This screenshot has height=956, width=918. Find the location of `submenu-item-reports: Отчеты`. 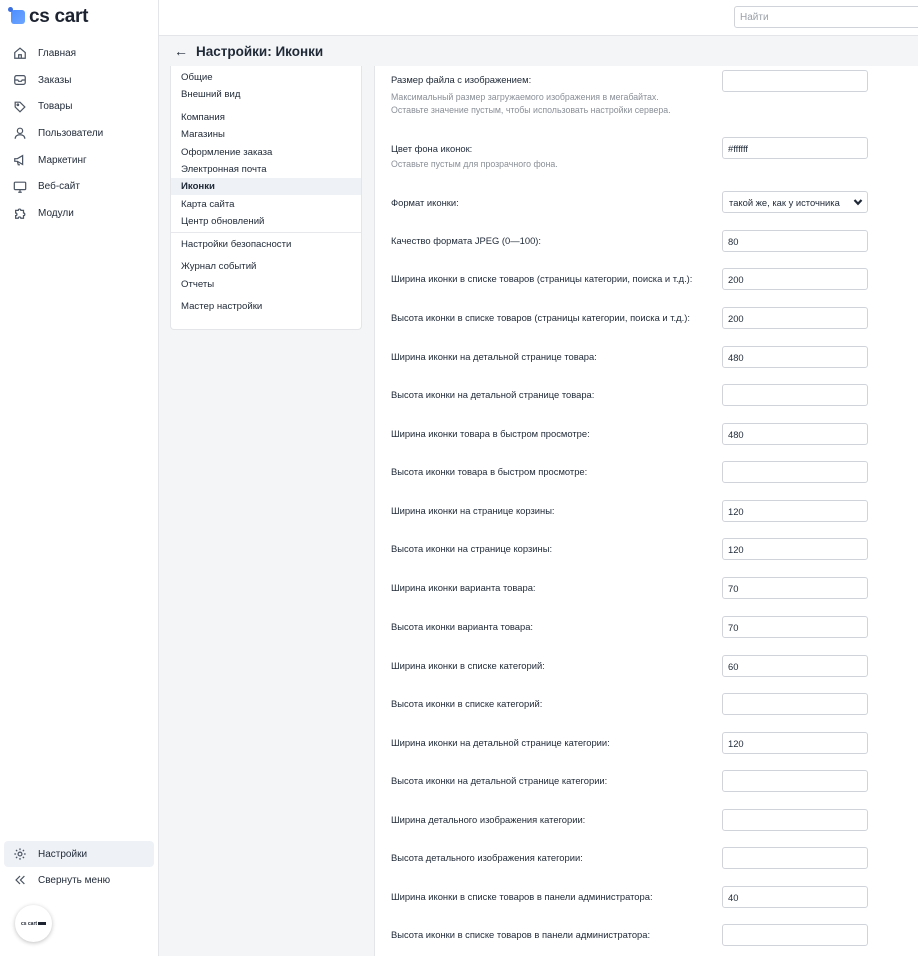

submenu-item-reports: Отчеты is located at coordinates (266, 284).